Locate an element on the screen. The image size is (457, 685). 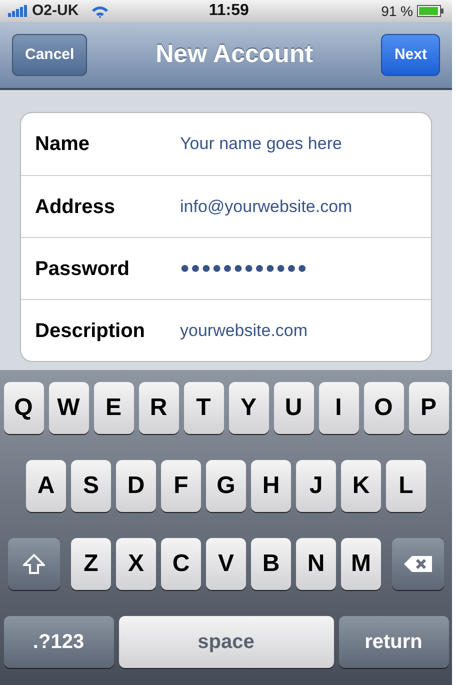
letter-key: D is located at coordinates (136, 486).